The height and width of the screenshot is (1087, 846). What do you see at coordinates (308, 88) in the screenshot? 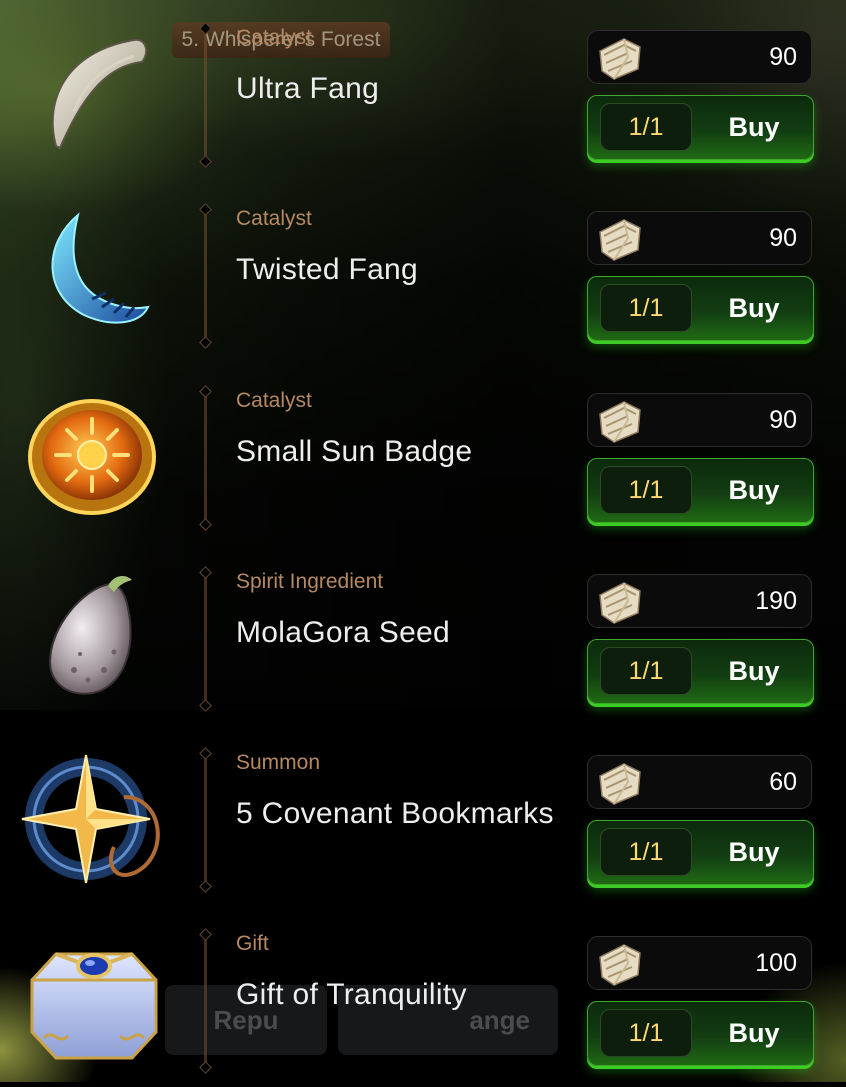
I see `item-name: Ultra Fang` at bounding box center [308, 88].